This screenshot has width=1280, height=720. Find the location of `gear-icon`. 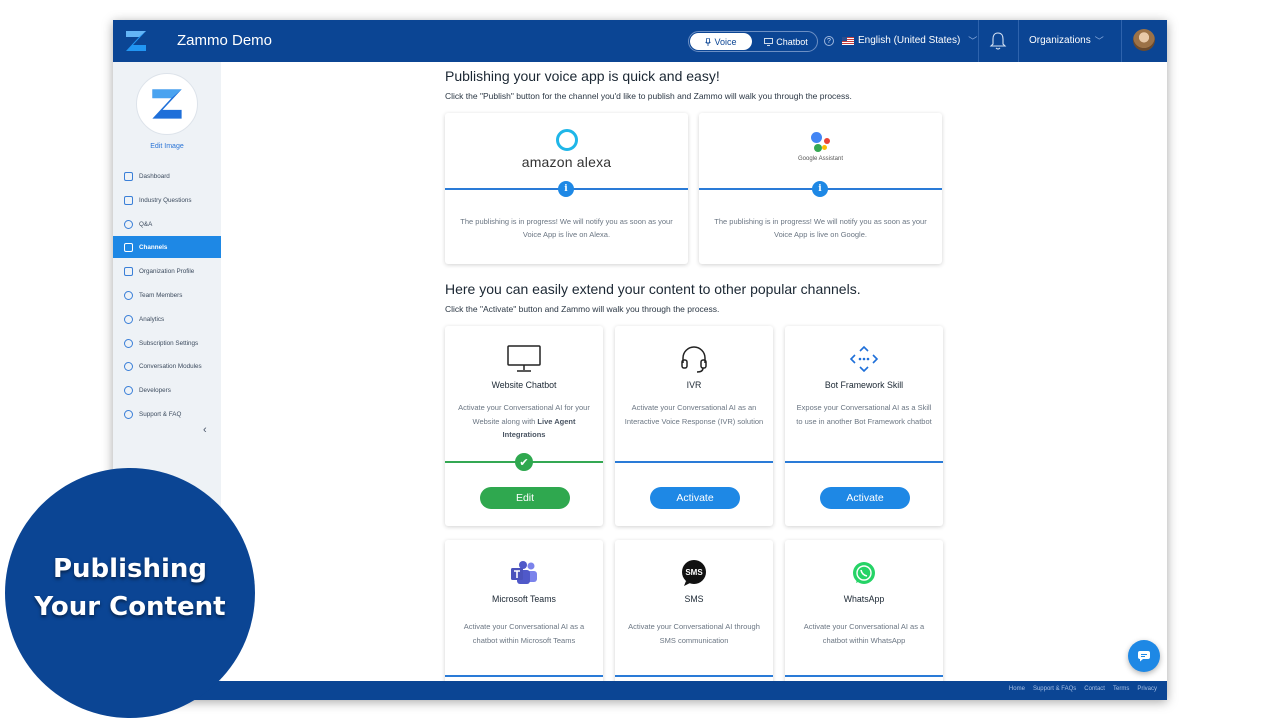

gear-icon is located at coordinates (128, 343).